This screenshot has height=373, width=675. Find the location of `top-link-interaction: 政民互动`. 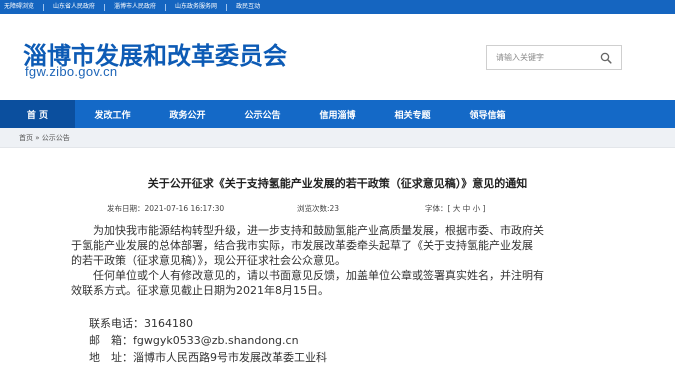

top-link-interaction: 政民互动 is located at coordinates (248, 7).